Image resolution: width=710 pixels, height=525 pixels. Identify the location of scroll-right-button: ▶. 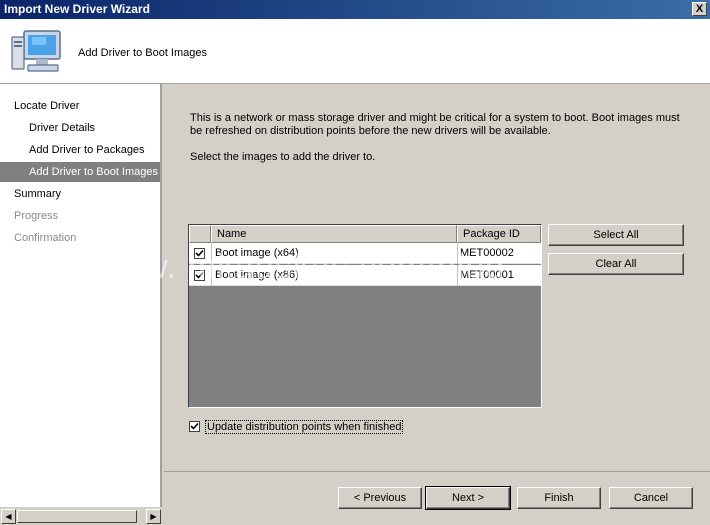
(153, 516).